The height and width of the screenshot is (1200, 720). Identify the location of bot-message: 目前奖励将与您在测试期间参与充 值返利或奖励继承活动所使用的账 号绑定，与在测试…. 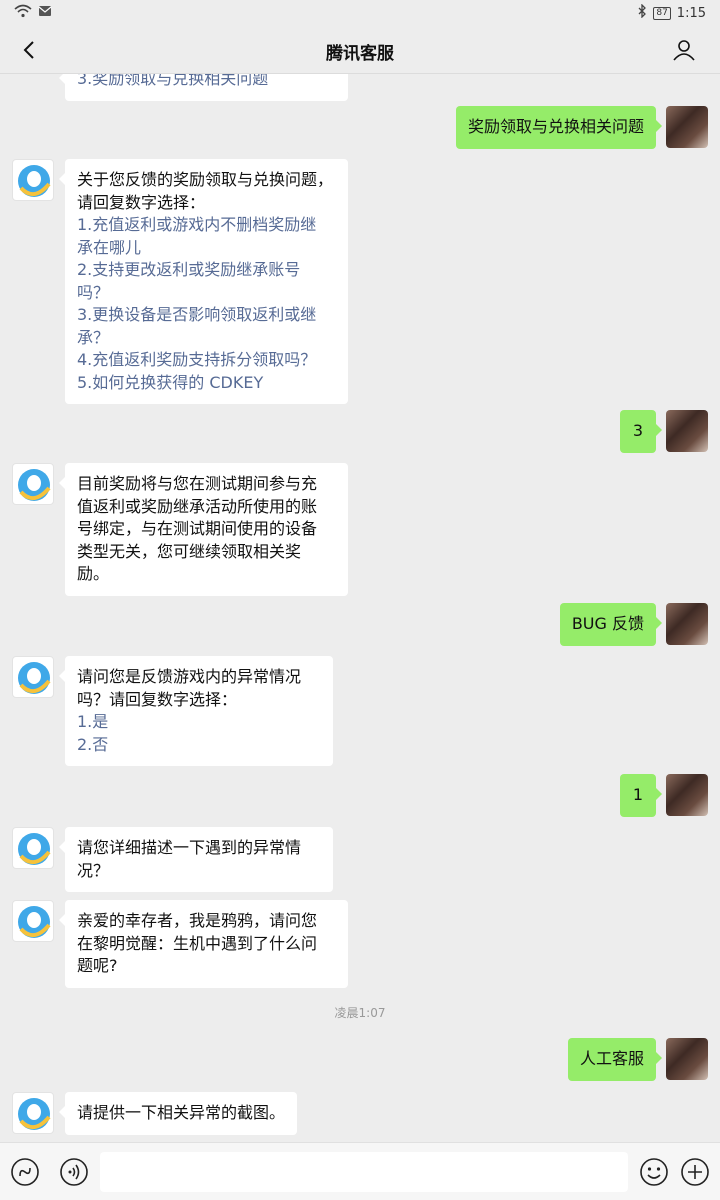
(203, 529).